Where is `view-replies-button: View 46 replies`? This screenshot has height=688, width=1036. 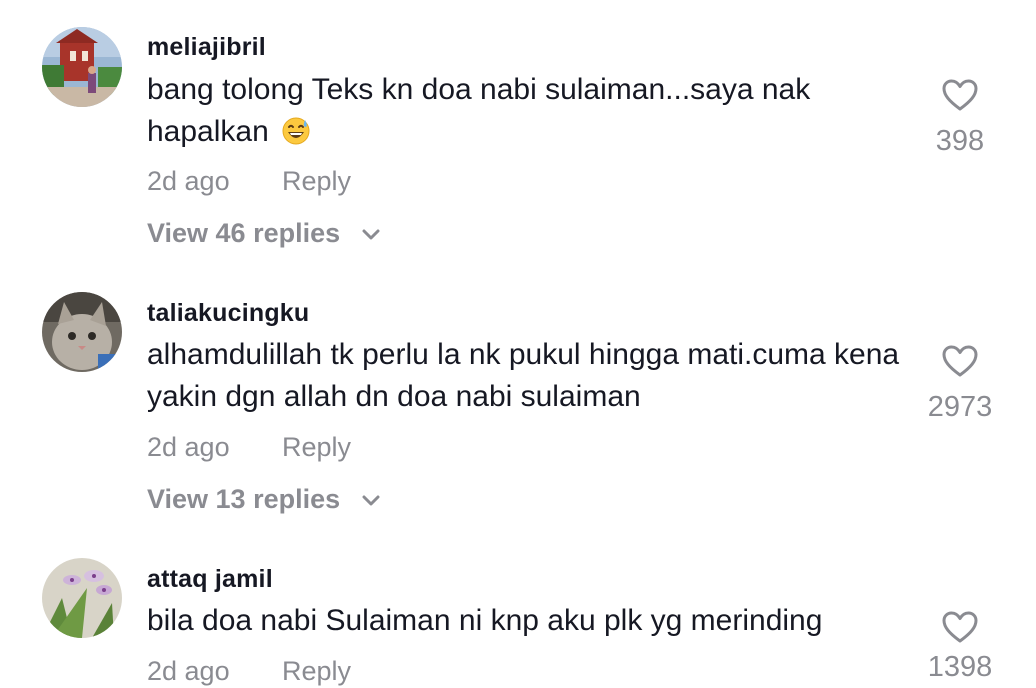
view-replies-button: View 46 replies is located at coordinates (263, 233).